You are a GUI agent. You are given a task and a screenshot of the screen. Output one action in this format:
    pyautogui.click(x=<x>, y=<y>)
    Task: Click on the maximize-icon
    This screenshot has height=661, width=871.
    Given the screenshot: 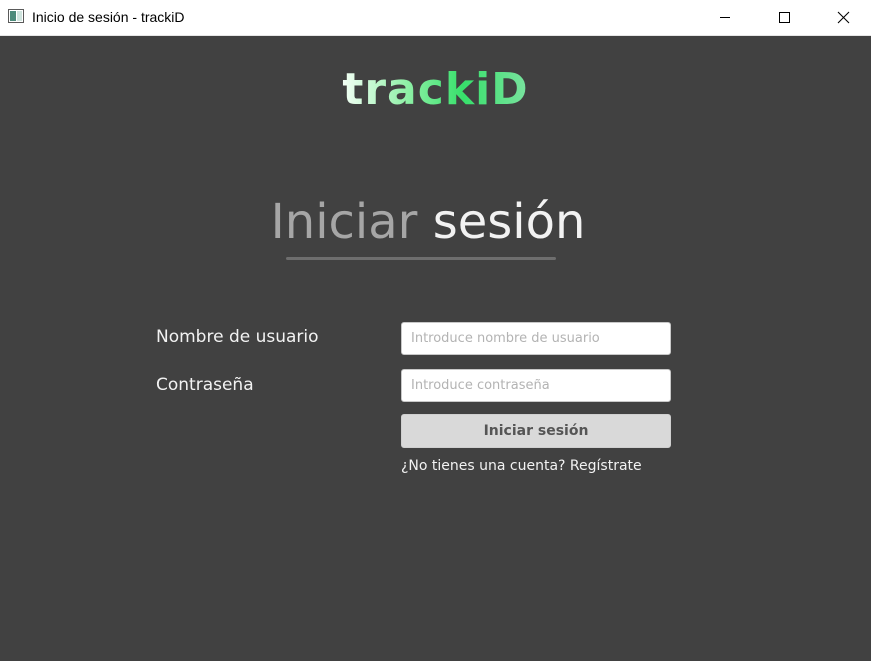 What is the action you would take?
    pyautogui.click(x=784, y=17)
    